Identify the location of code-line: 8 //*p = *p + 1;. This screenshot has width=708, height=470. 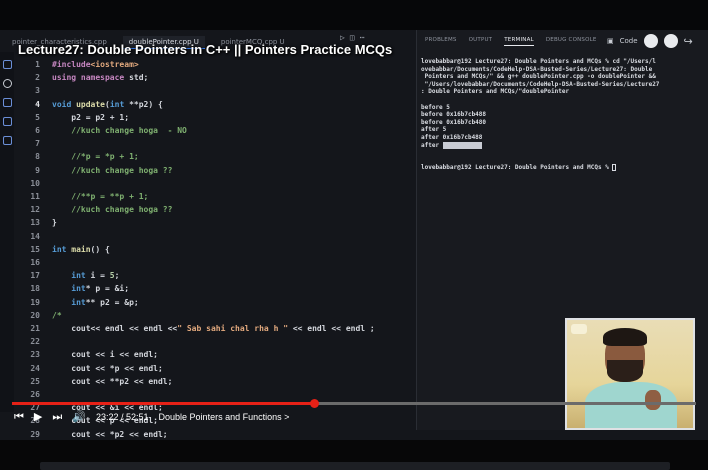
(77, 156).